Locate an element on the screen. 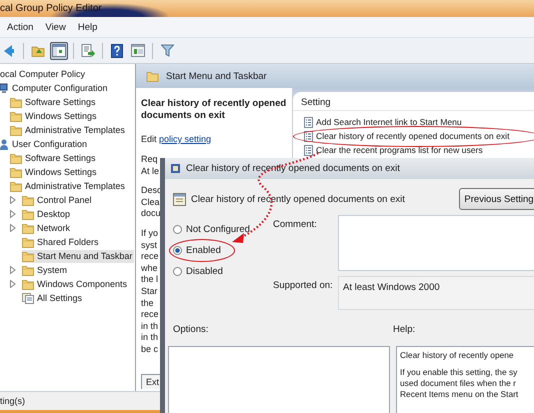 The image size is (534, 413). setting-row: Clear history of recently opened documents on exit is located at coordinates (413, 136).